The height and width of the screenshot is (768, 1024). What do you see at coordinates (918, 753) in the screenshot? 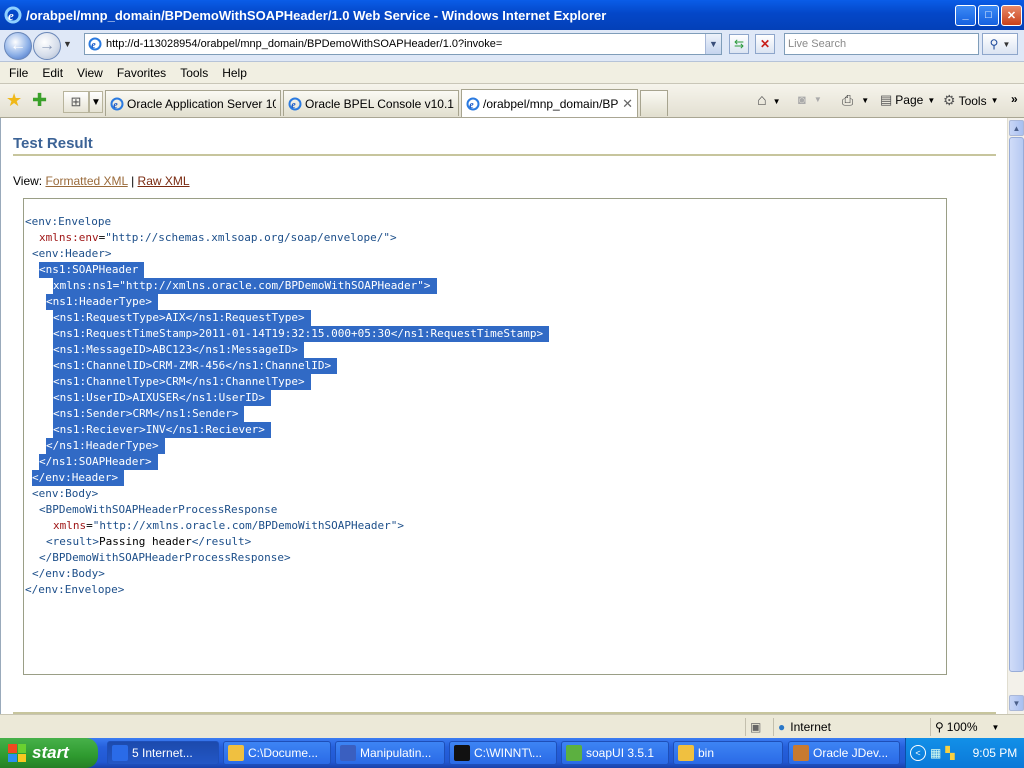
I see `tray-expand-icon: <` at bounding box center [918, 753].